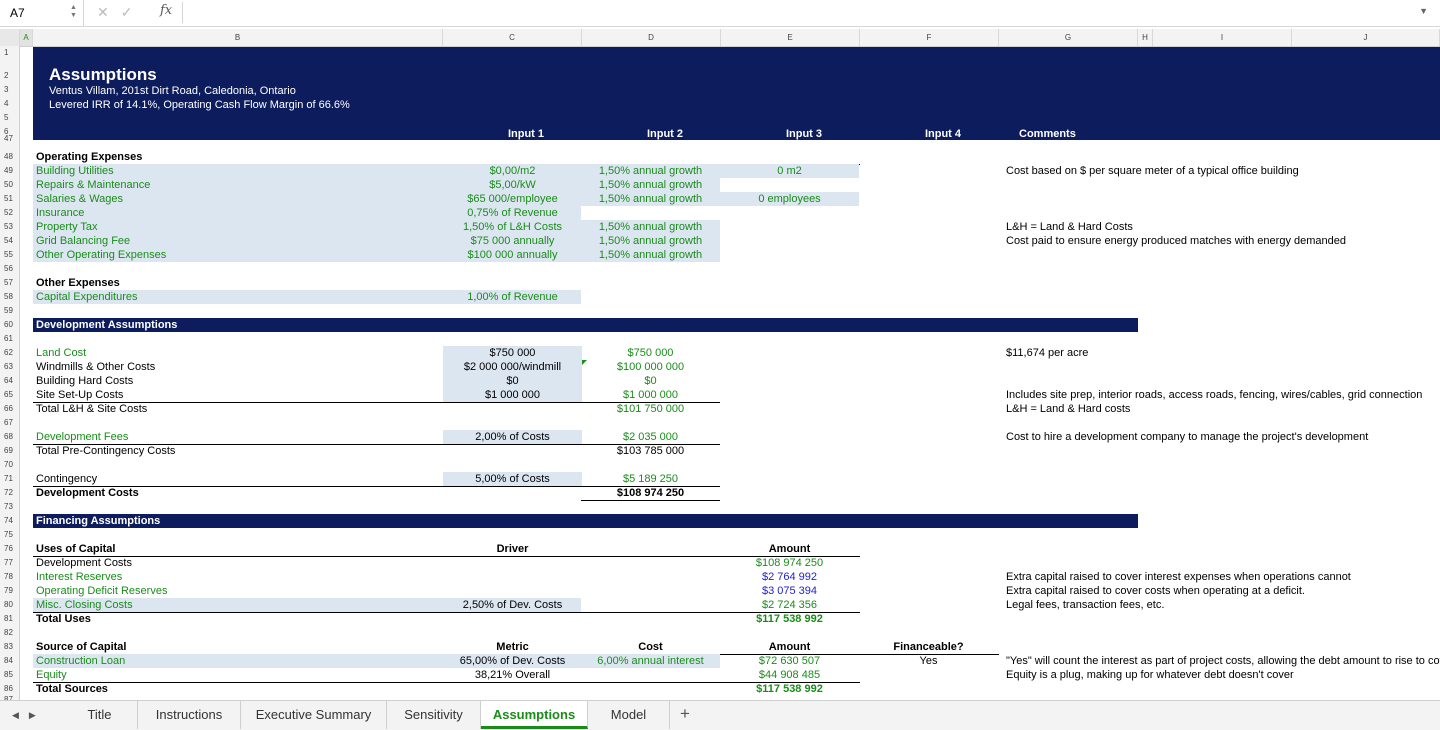  What do you see at coordinates (685, 714) in the screenshot?
I see `add-sheet-icon: +` at bounding box center [685, 714].